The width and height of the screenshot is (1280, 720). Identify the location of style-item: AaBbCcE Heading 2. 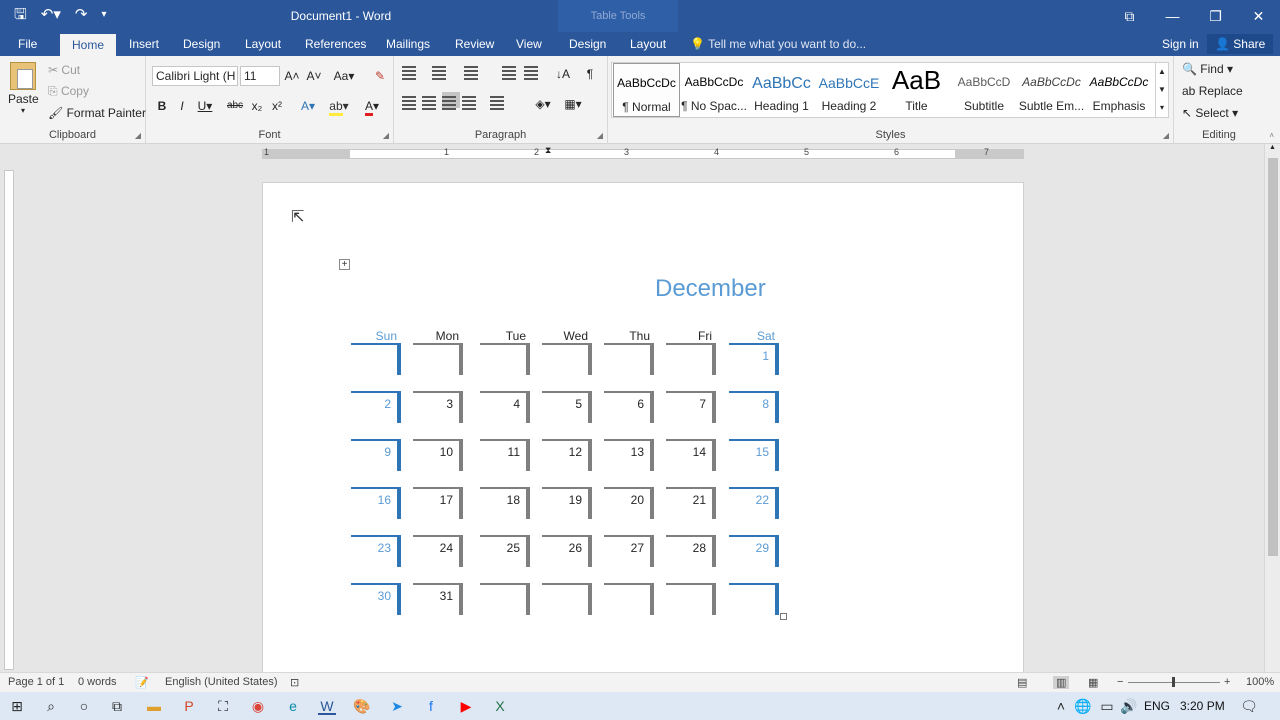
(849, 90).